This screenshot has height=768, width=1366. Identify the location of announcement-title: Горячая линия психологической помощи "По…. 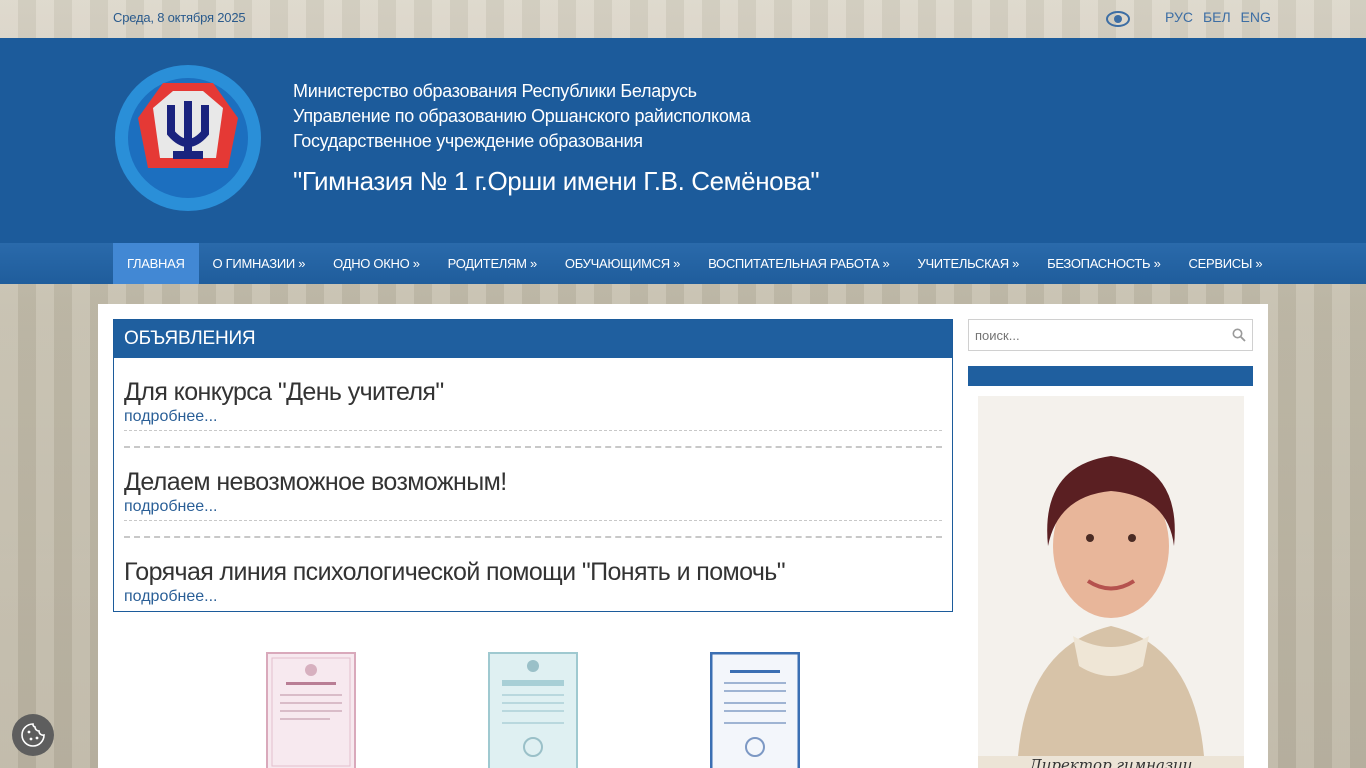
(533, 562).